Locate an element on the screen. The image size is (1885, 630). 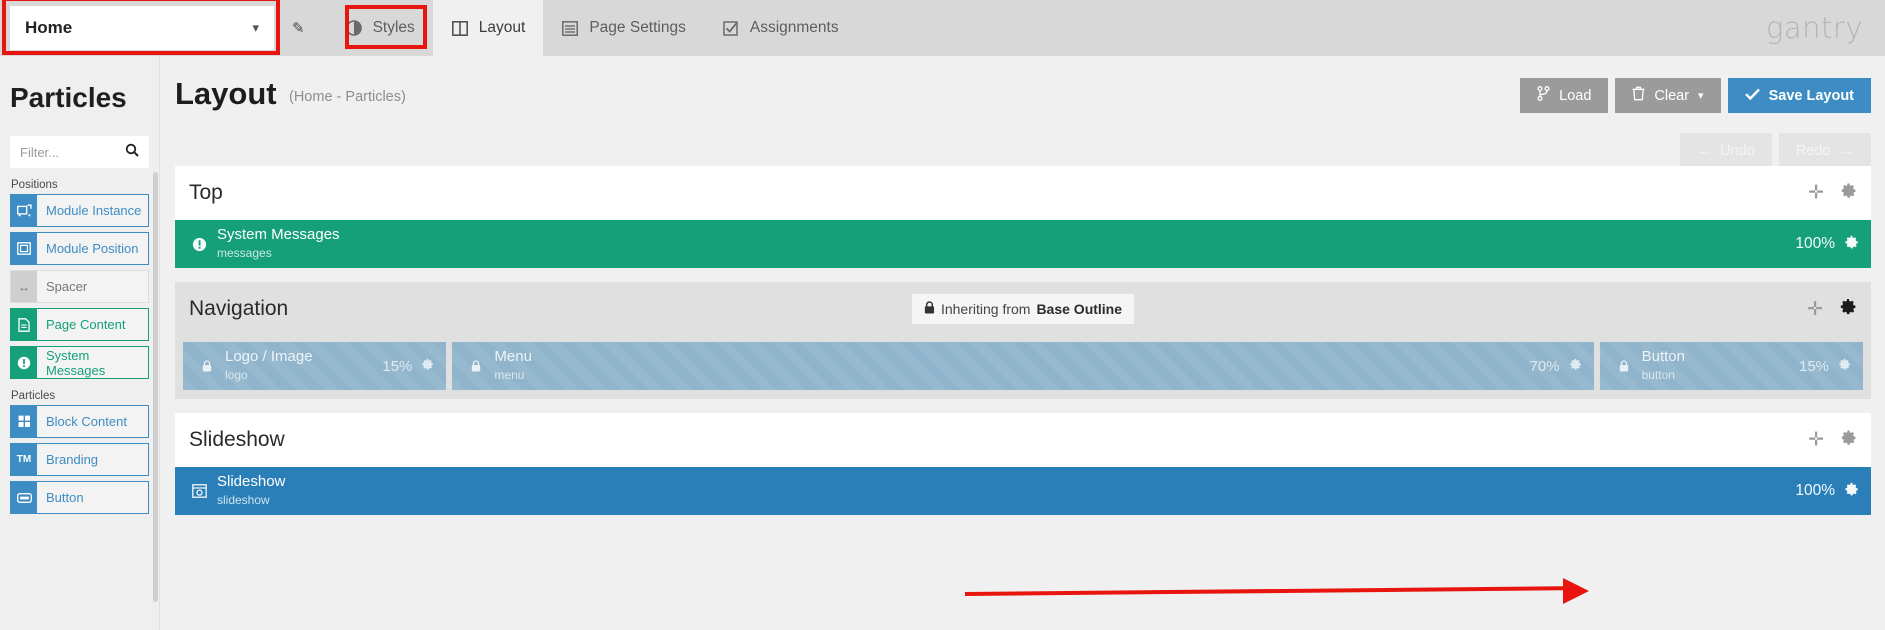
filter-field is located at coordinates (79, 152).